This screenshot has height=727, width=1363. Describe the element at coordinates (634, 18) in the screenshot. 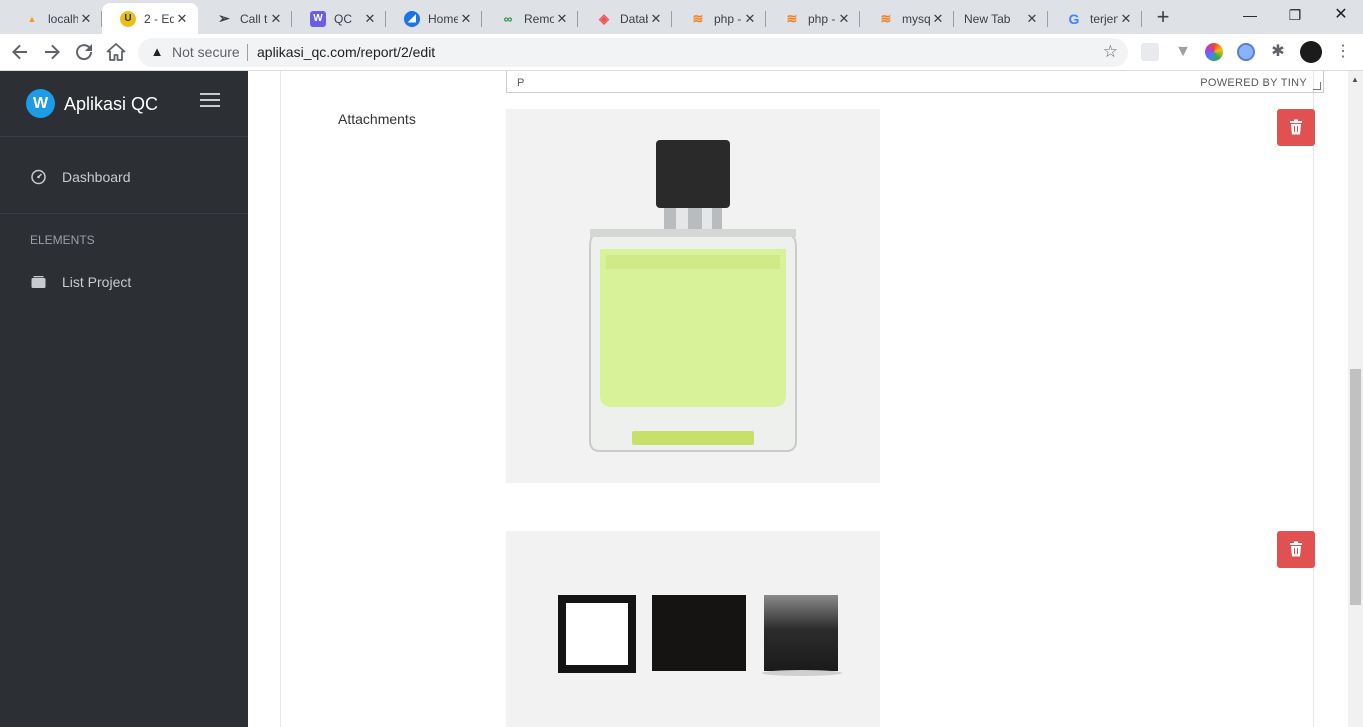

I see `tab-title: Datab` at that location.